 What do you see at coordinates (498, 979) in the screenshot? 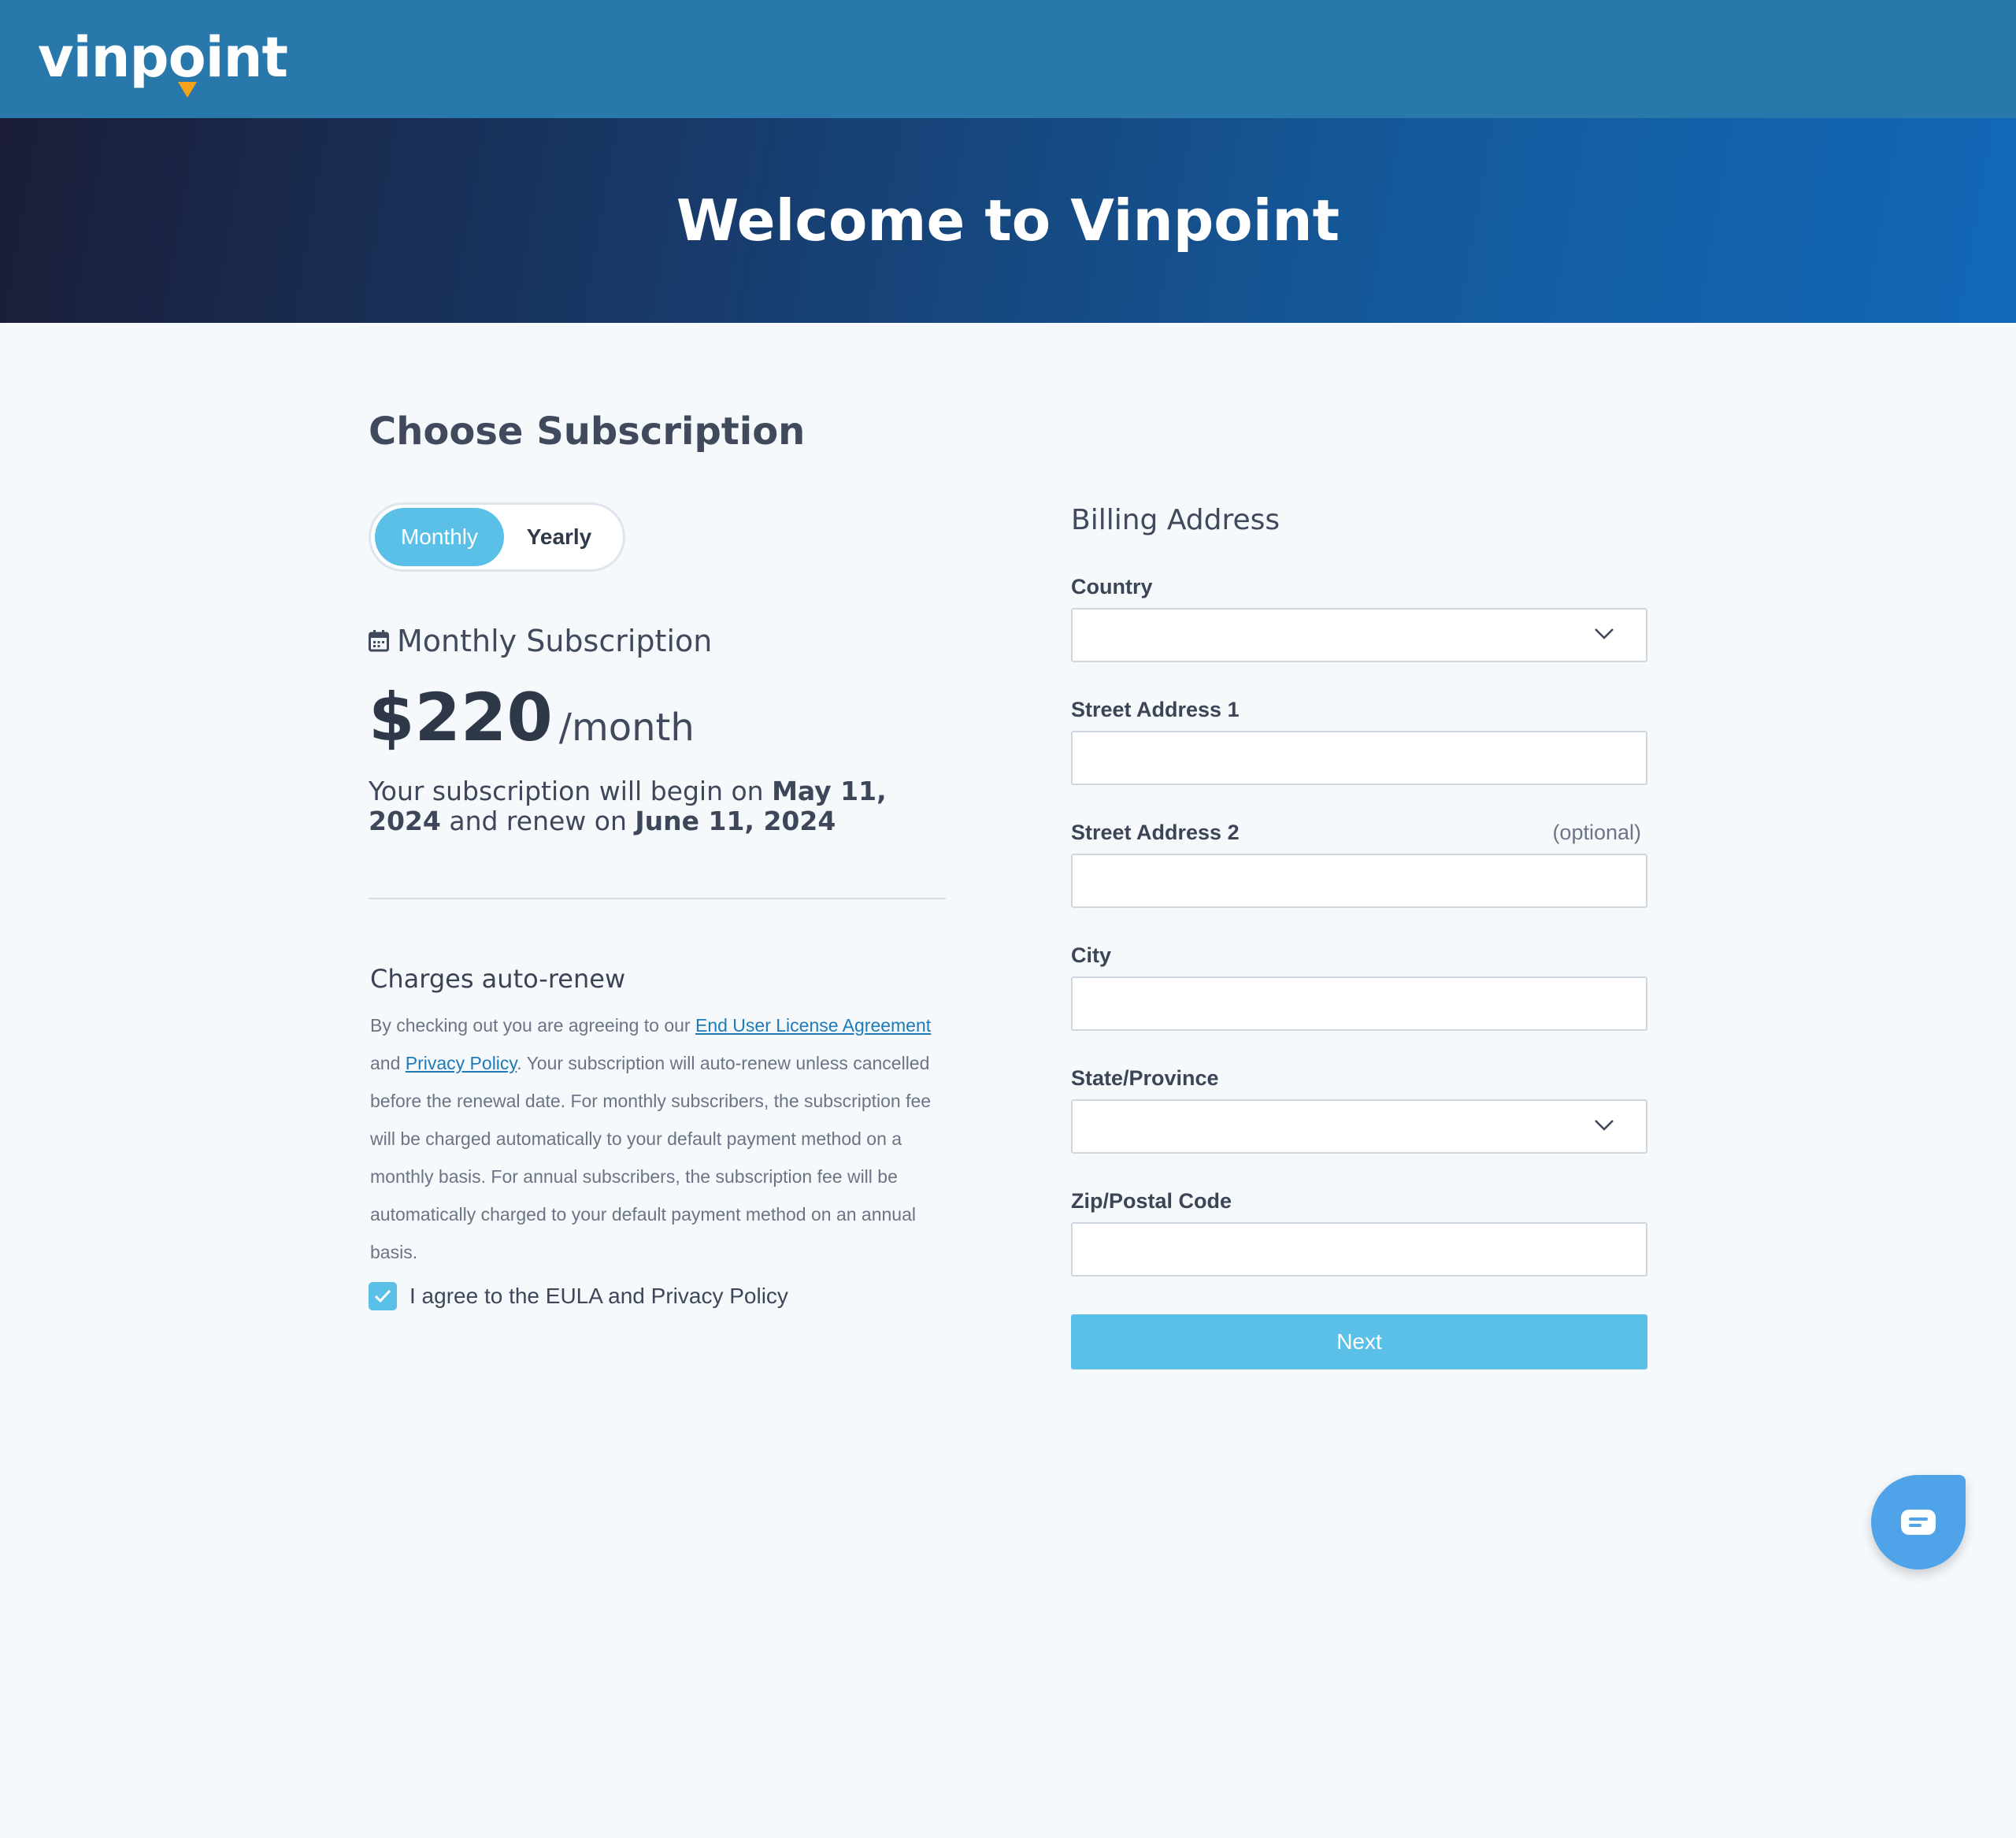
I see `charges-title: Charges auto-renew` at bounding box center [498, 979].